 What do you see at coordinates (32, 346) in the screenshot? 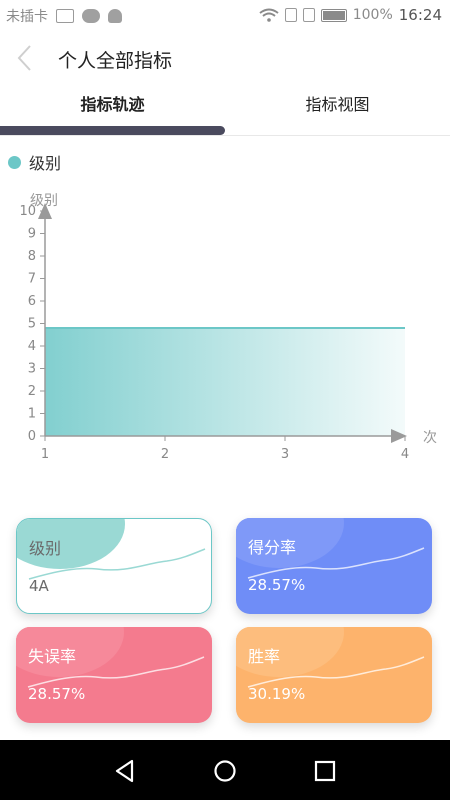
I see `y-tick-label: 4` at bounding box center [32, 346].